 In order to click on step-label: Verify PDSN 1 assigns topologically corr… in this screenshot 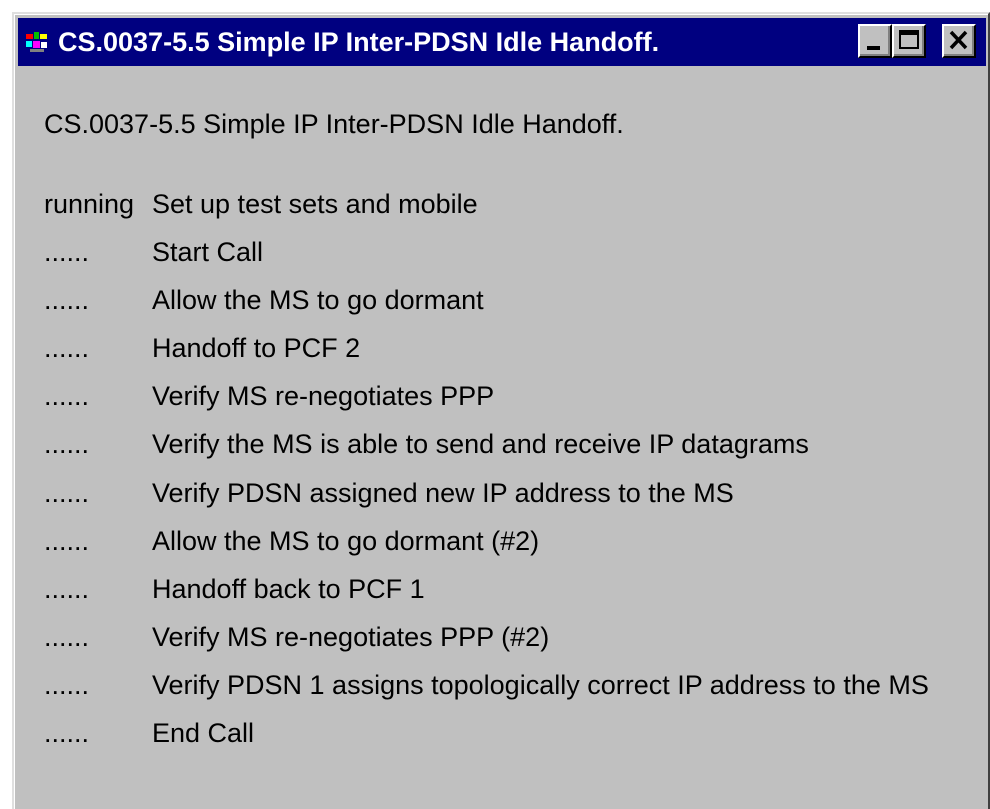, I will do `click(540, 684)`.